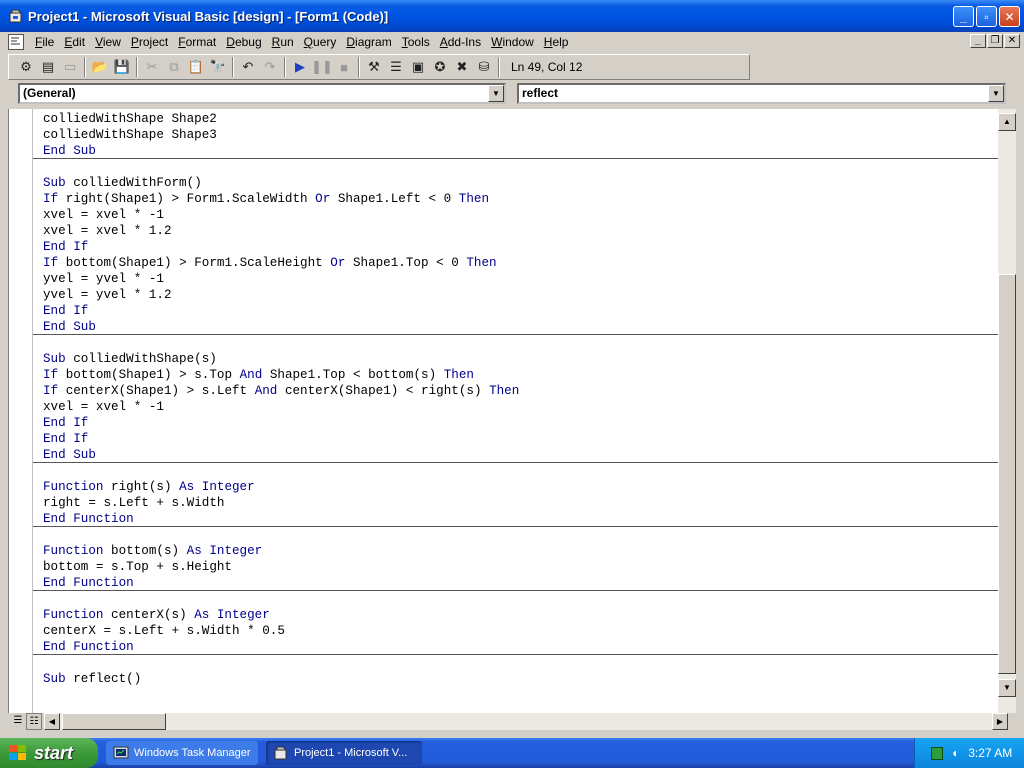  I want to click on code-window-icon, so click(16, 42).